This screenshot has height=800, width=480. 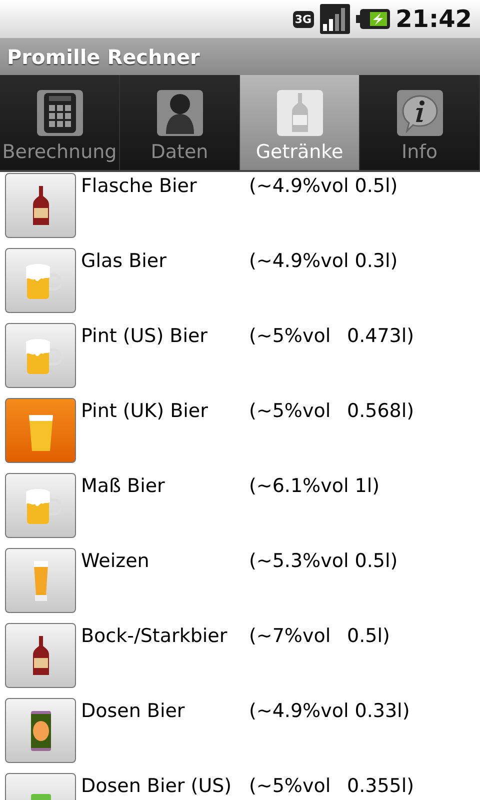 I want to click on tab: Daten, so click(x=180, y=122).